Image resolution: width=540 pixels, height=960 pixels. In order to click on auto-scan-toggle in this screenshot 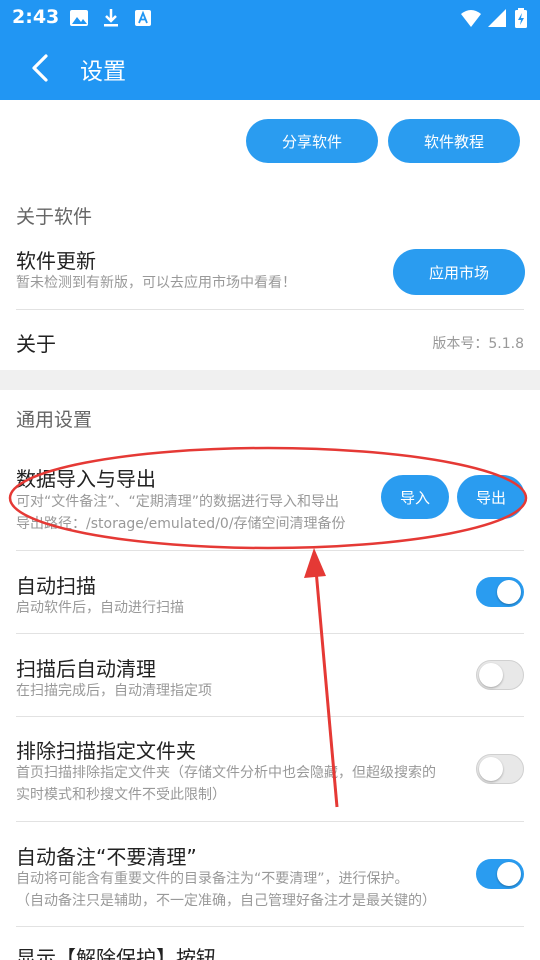, I will do `click(500, 592)`.